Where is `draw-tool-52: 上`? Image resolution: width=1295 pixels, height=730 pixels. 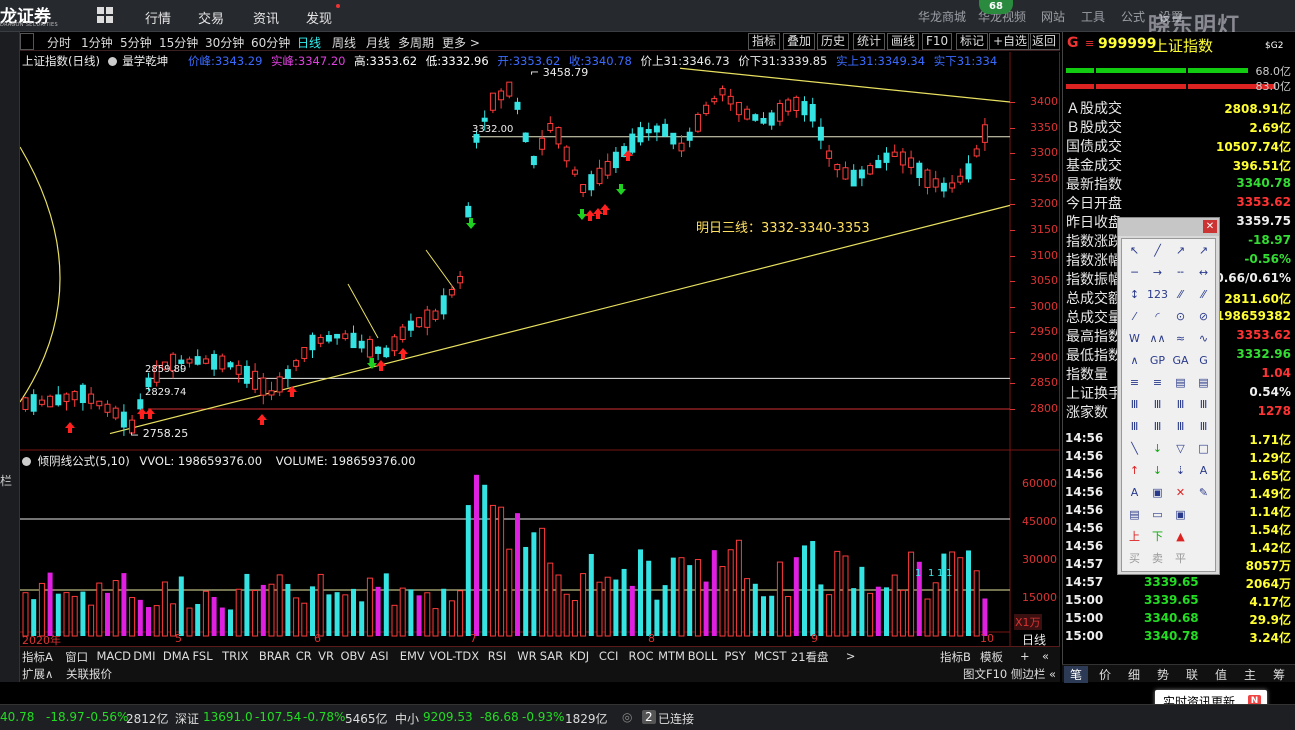
draw-tool-52: 上 is located at coordinates (1134, 537).